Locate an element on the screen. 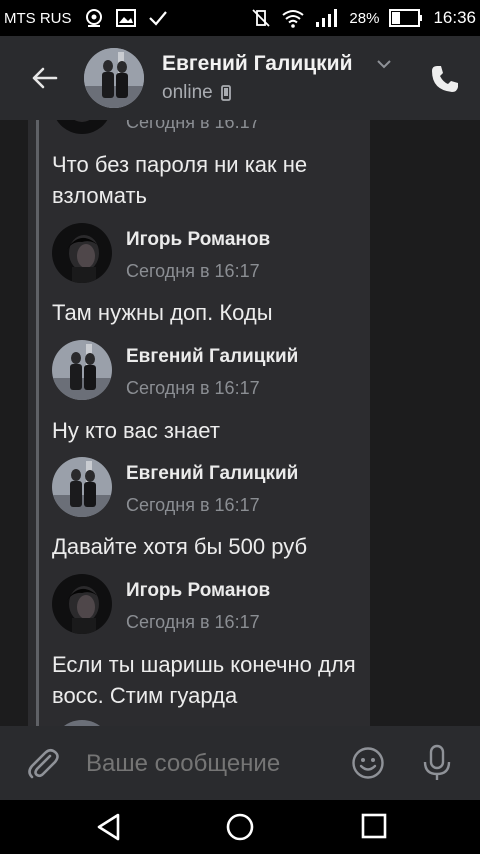 Image resolution: width=480 pixels, height=854 pixels. emoji-icon is located at coordinates (368, 763).